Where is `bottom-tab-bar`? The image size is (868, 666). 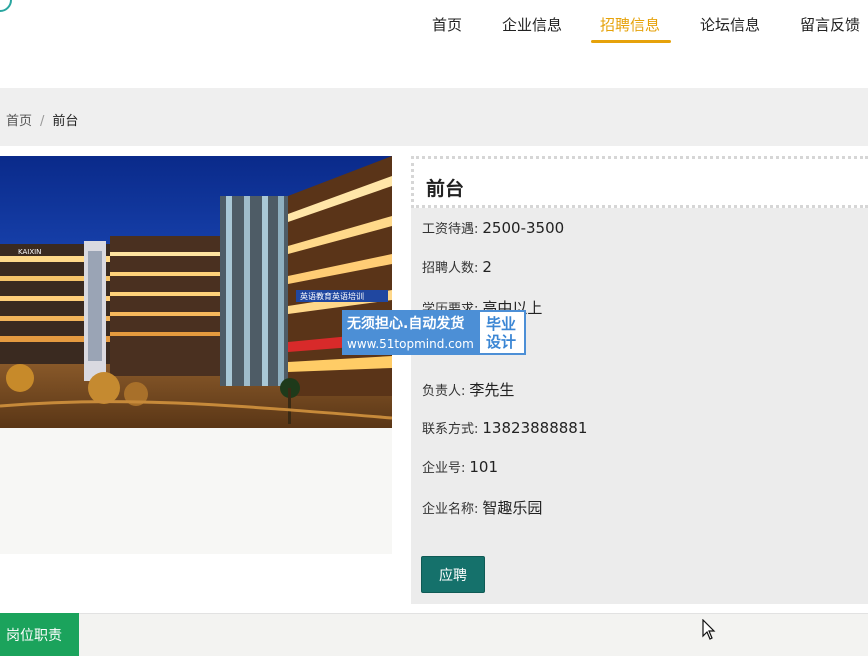
bottom-tab-bar is located at coordinates (434, 634).